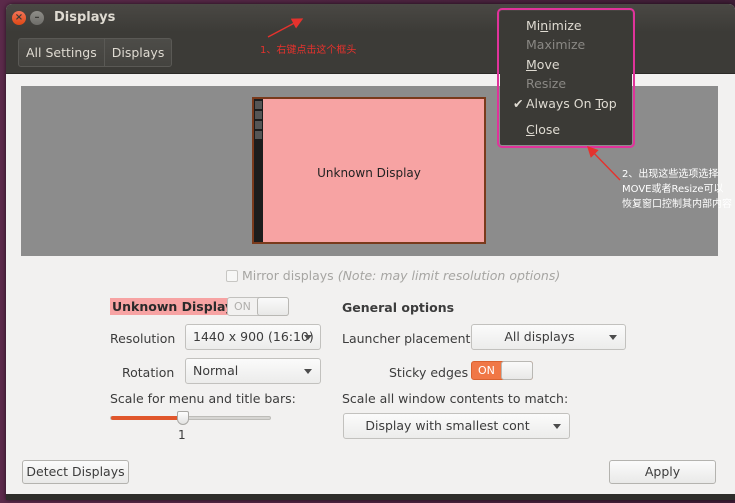 The height and width of the screenshot is (503, 735). I want to click on scale-all-label: Scale all window contents to match:, so click(455, 398).